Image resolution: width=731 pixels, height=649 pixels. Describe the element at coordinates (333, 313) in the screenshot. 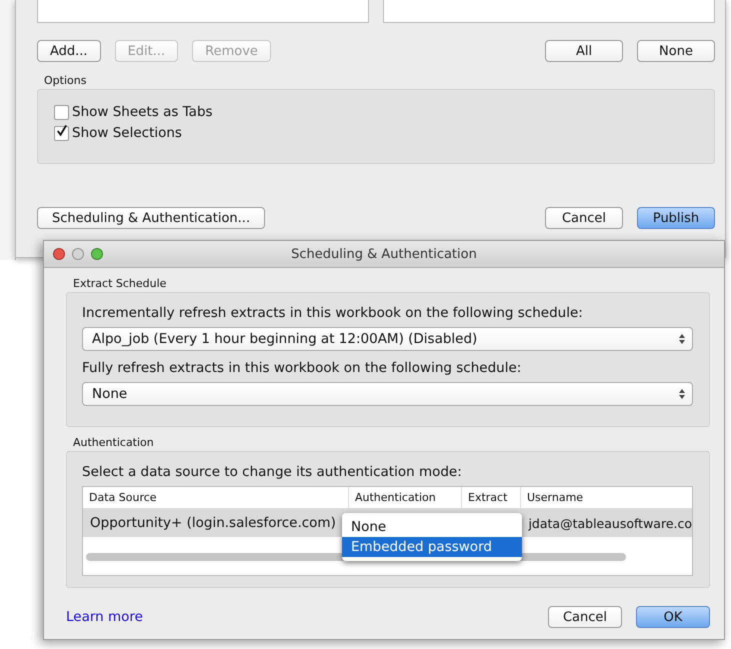

I see `field-label: Incrementally refresh extracts in this workbook on the following schedule:` at that location.